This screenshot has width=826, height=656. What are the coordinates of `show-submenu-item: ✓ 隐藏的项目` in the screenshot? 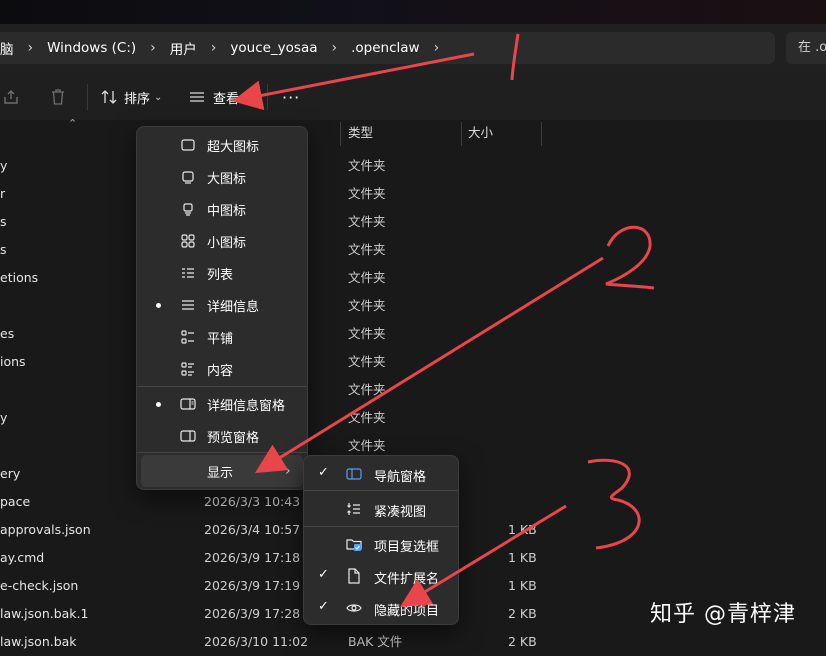 It's located at (381, 608).